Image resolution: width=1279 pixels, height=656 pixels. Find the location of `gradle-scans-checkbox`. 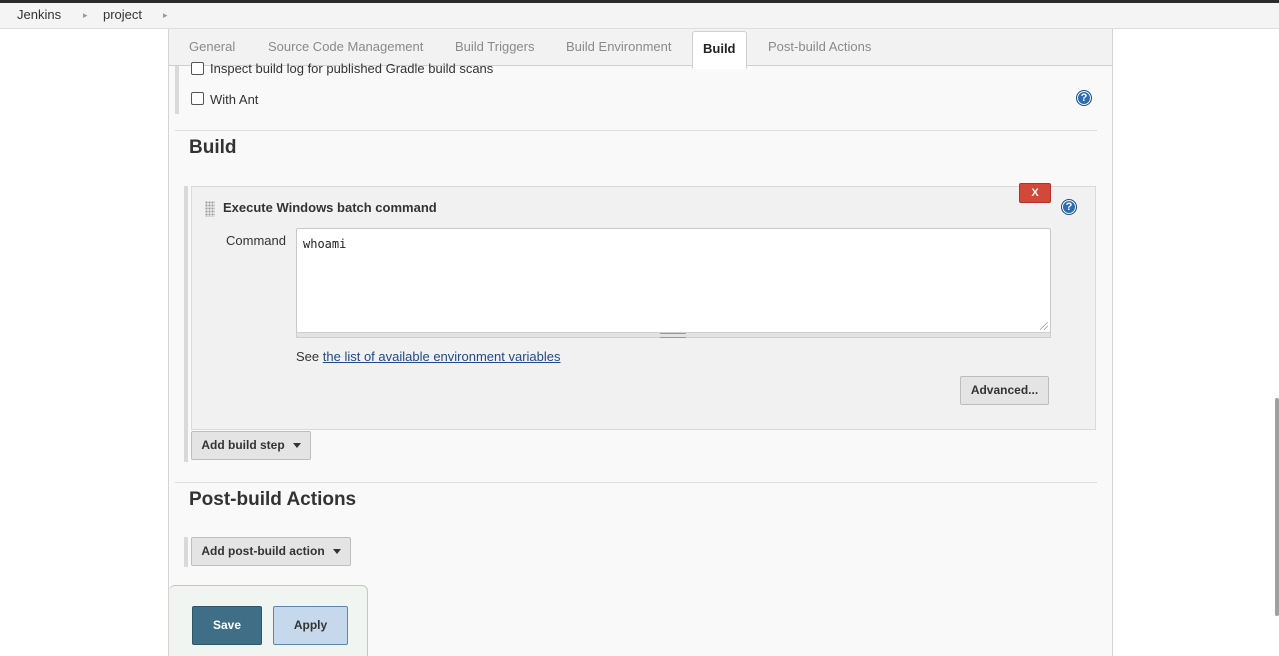

gradle-scans-checkbox is located at coordinates (197, 68).